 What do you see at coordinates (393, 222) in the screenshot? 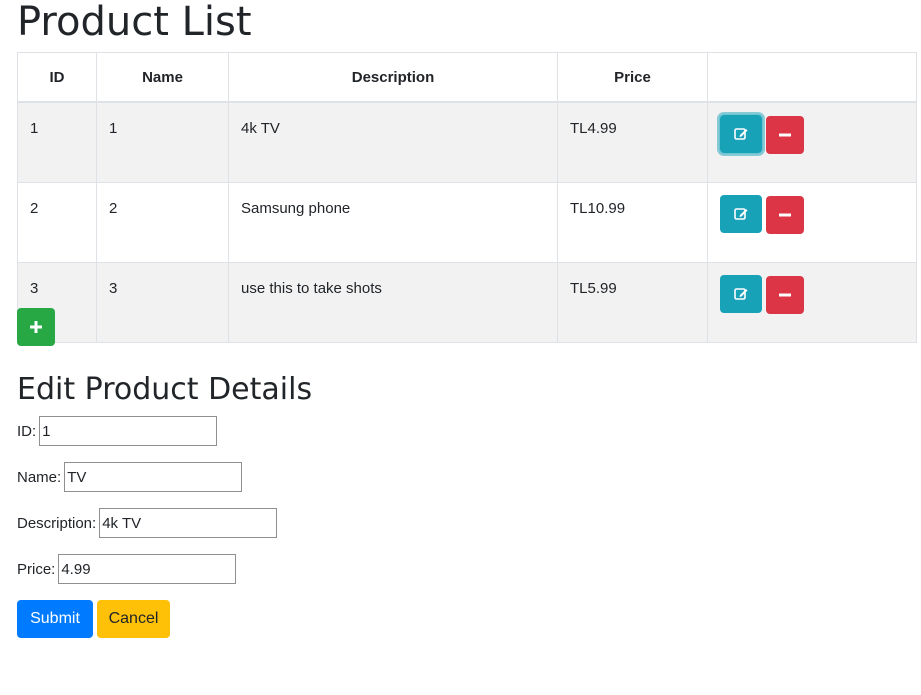
I see `cell-description: Samsung phone` at bounding box center [393, 222].